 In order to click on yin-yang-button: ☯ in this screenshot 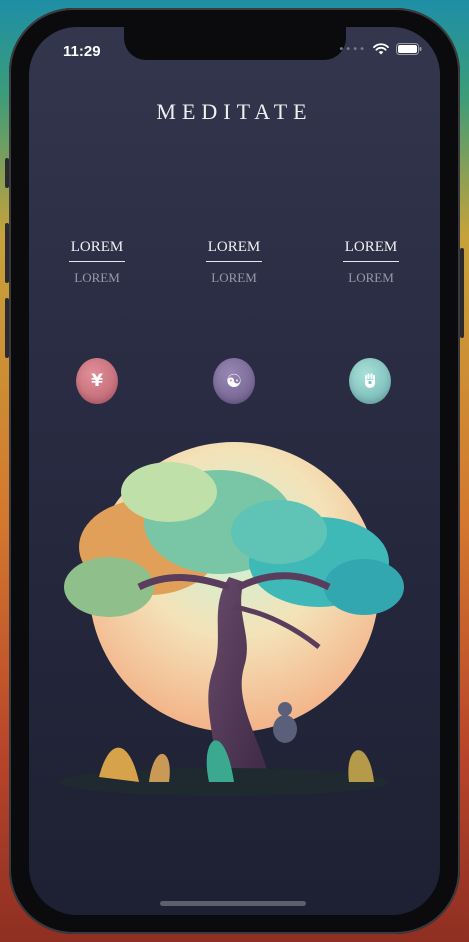, I will do `click(234, 381)`.